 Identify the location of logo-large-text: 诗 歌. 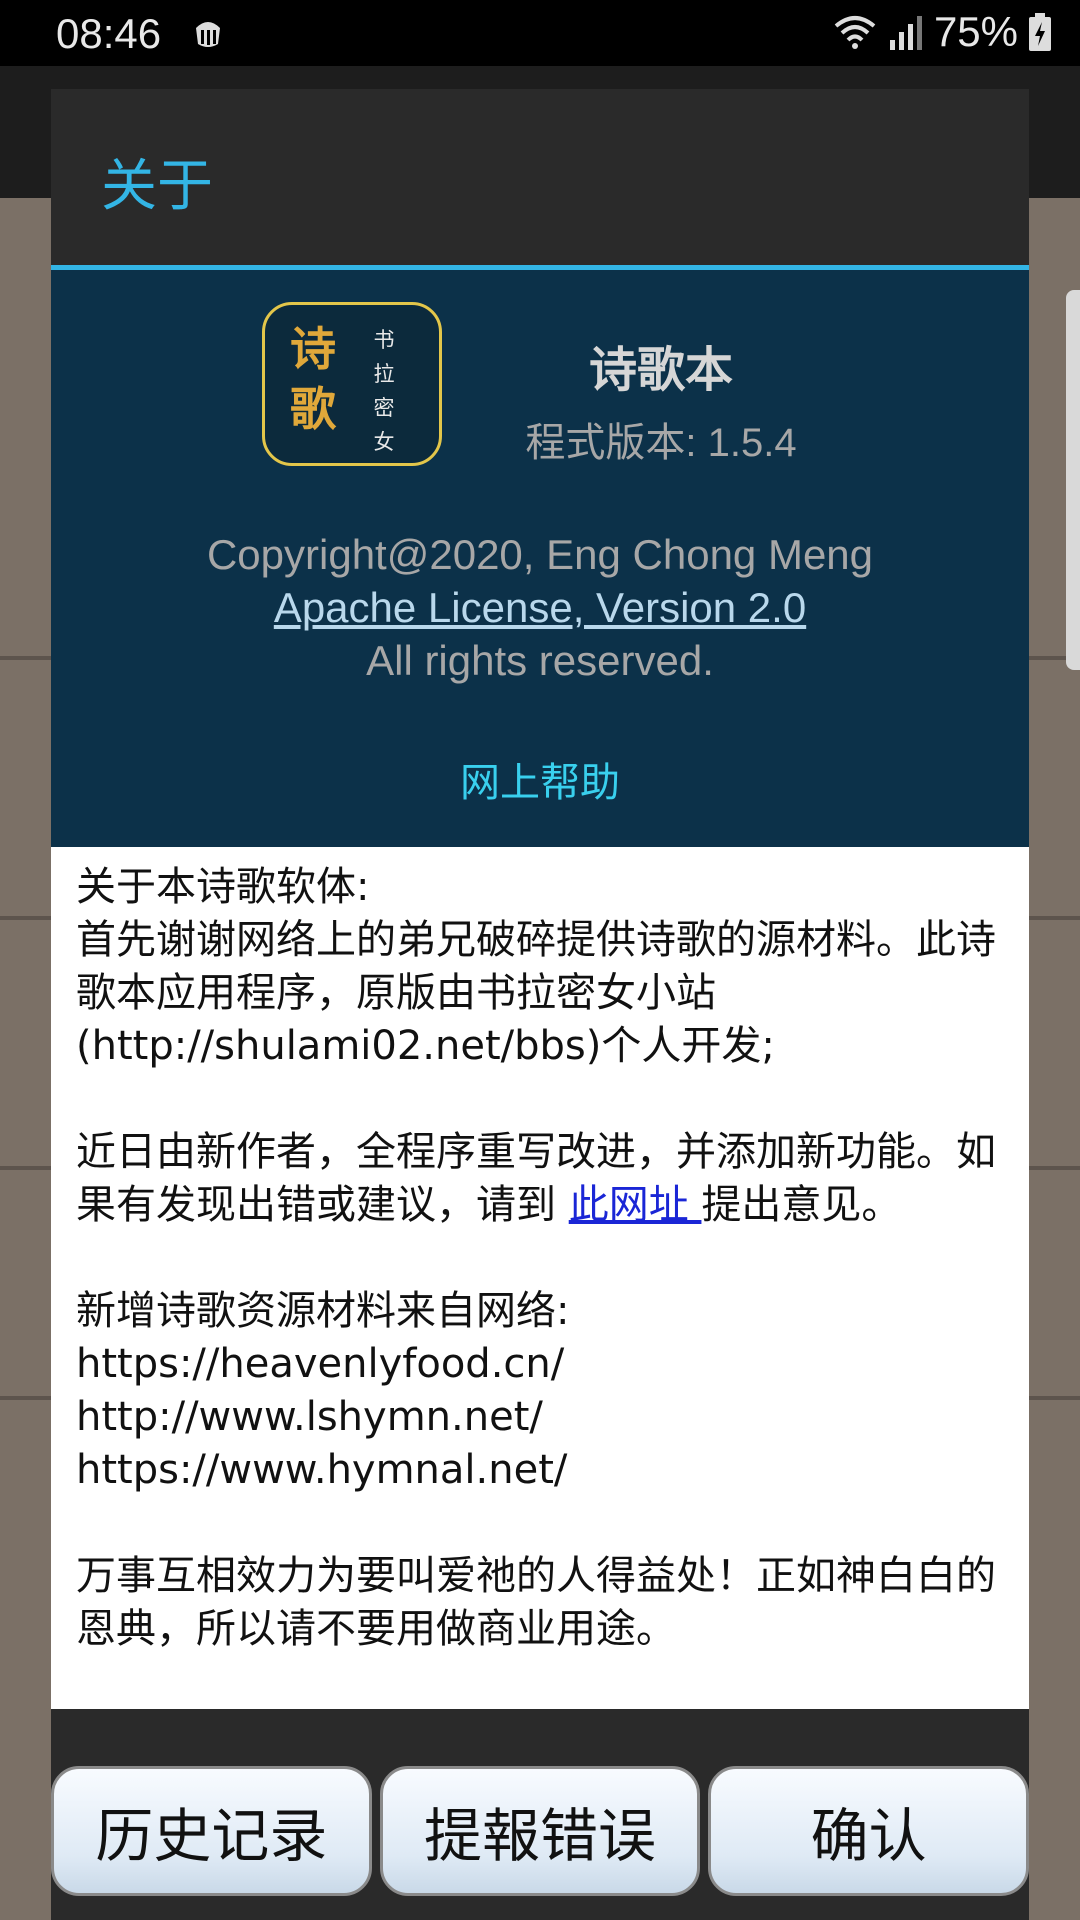
(313, 379).